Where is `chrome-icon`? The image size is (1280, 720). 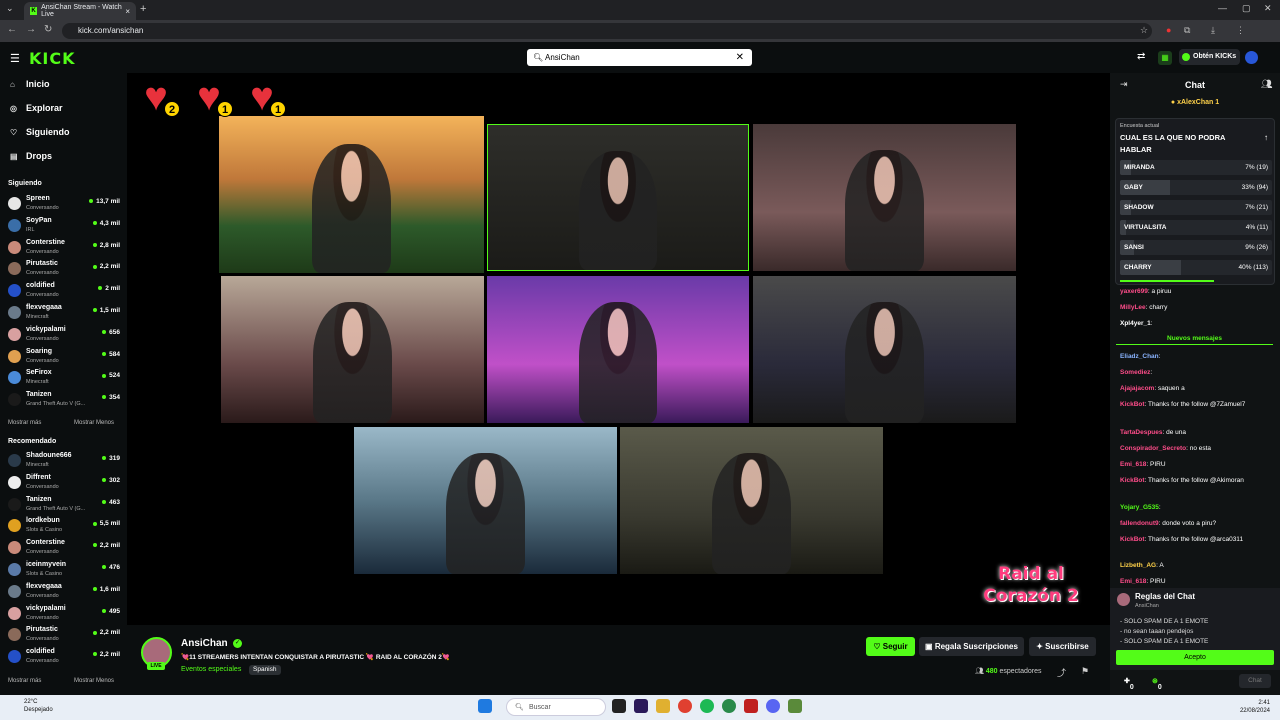
chrome-icon is located at coordinates (685, 706).